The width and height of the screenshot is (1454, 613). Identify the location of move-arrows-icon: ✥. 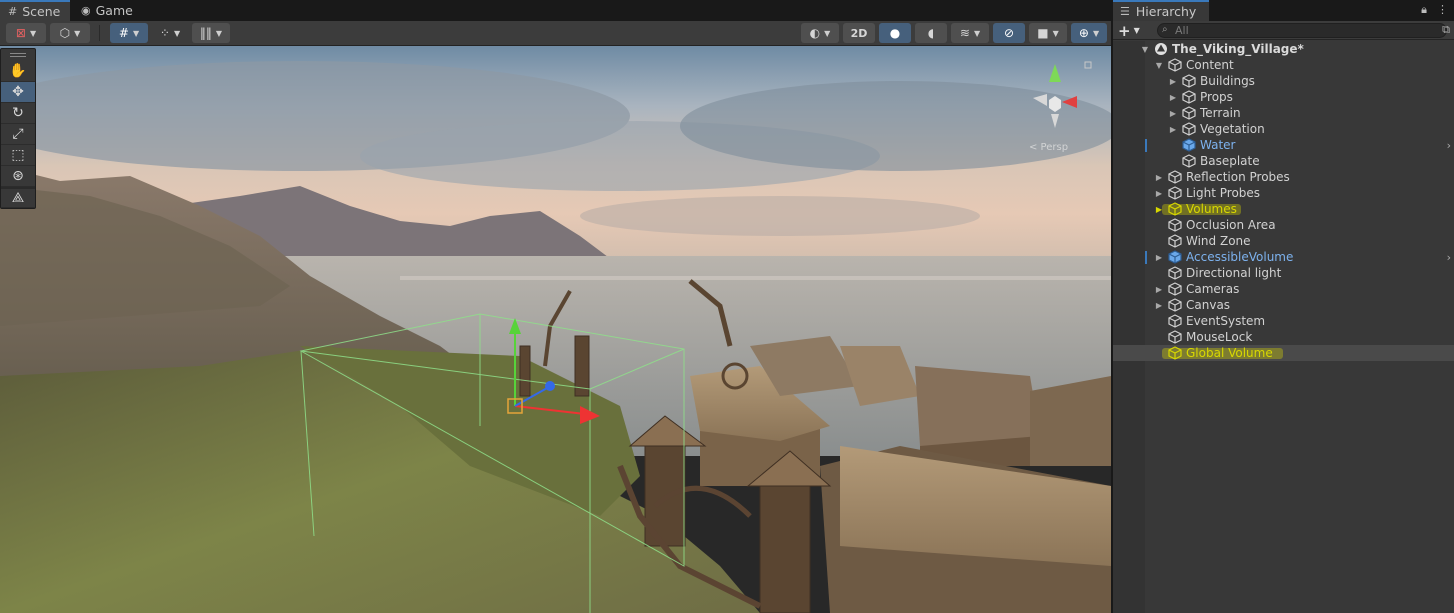
(18, 92).